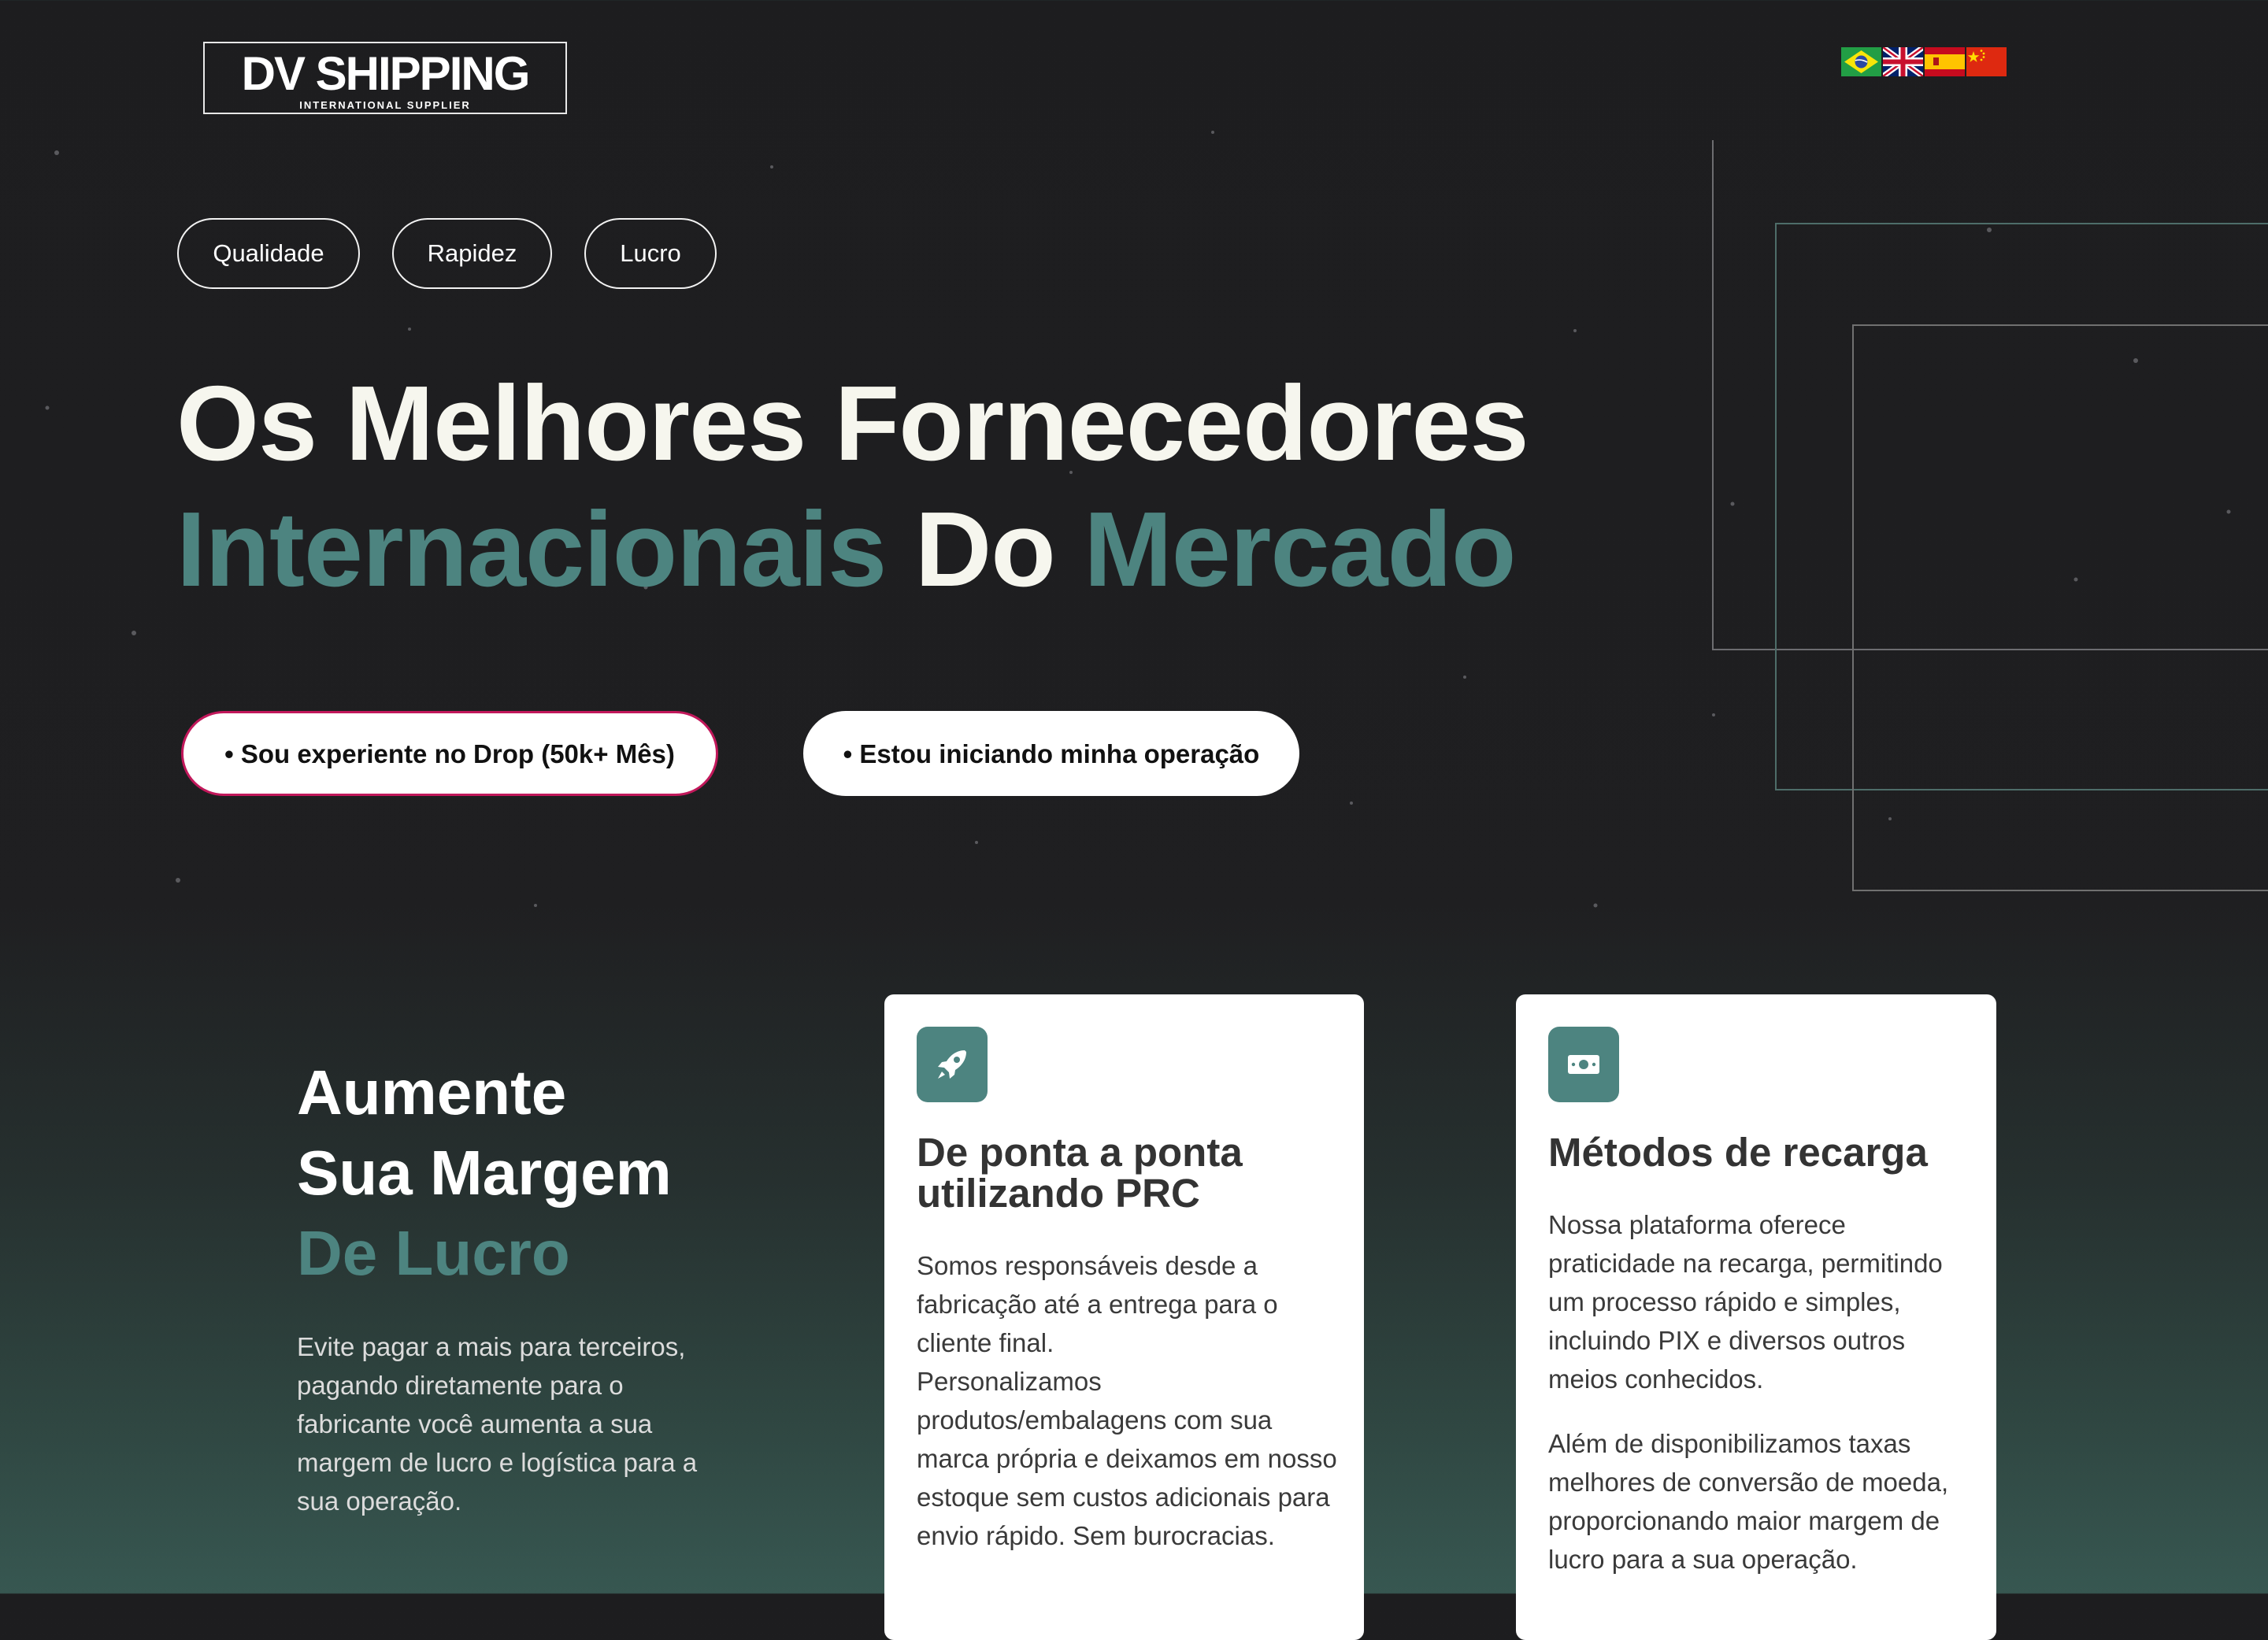 The width and height of the screenshot is (2268, 1640). I want to click on margin-title-line-1: Aumente, so click(432, 1092).